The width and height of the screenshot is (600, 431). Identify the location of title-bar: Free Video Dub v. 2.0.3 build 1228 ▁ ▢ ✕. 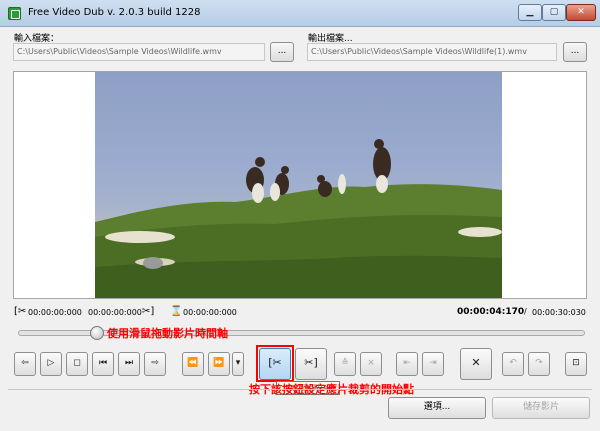
(300, 13).